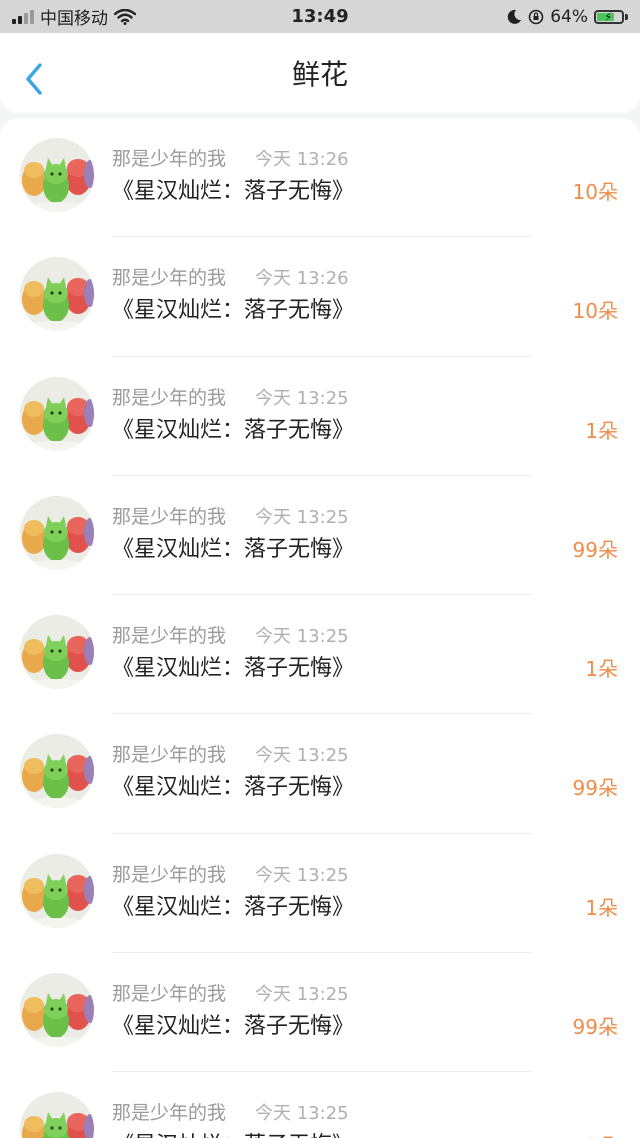 This screenshot has height=1138, width=640. I want to click on orientation-lock-icon, so click(536, 16).